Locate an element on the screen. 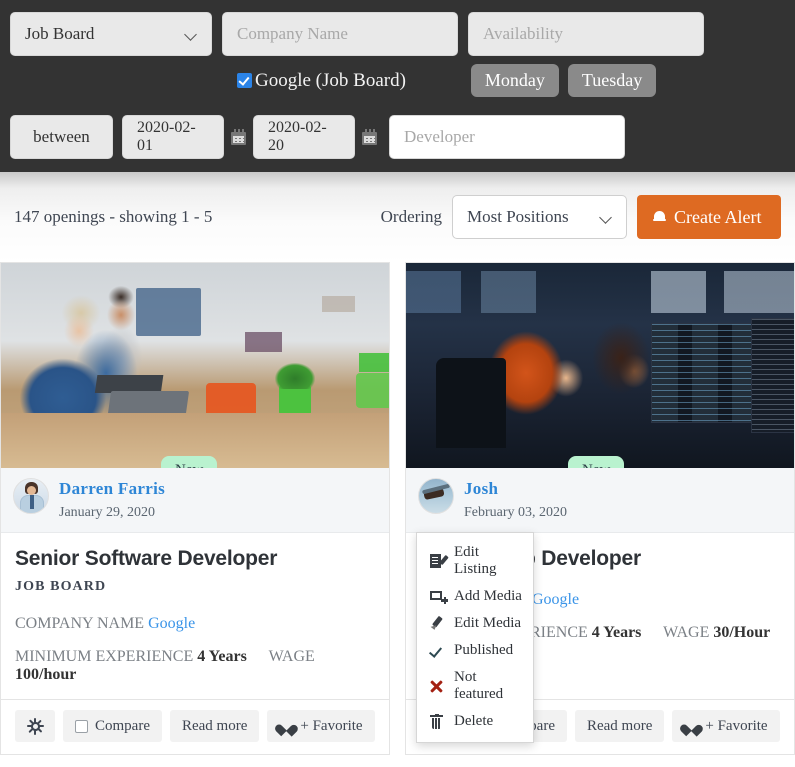 This screenshot has height=767, width=795. day-filter-group: Monday Tuesday is located at coordinates (563, 80).